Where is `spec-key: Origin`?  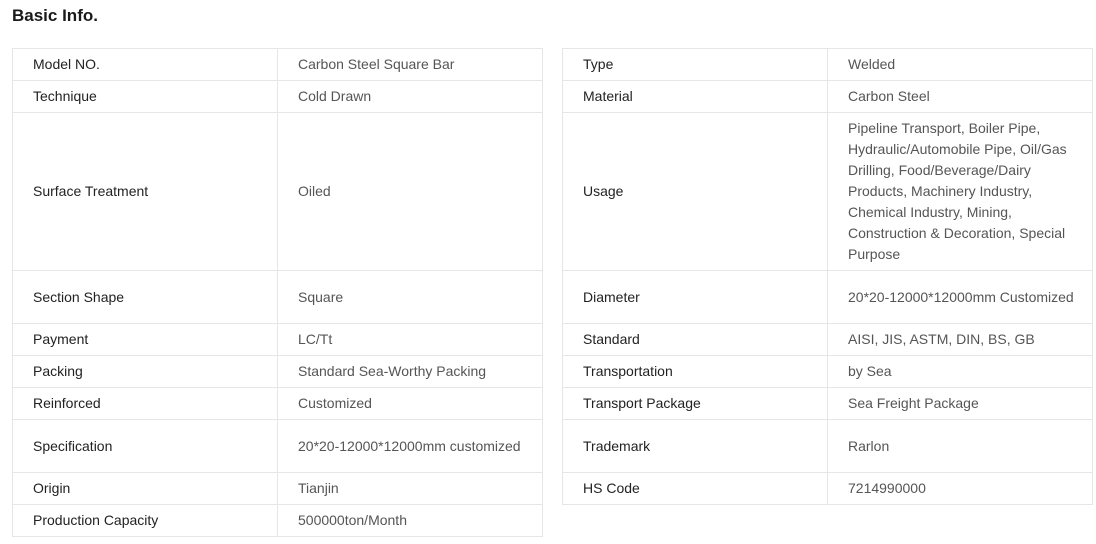 spec-key: Origin is located at coordinates (145, 488).